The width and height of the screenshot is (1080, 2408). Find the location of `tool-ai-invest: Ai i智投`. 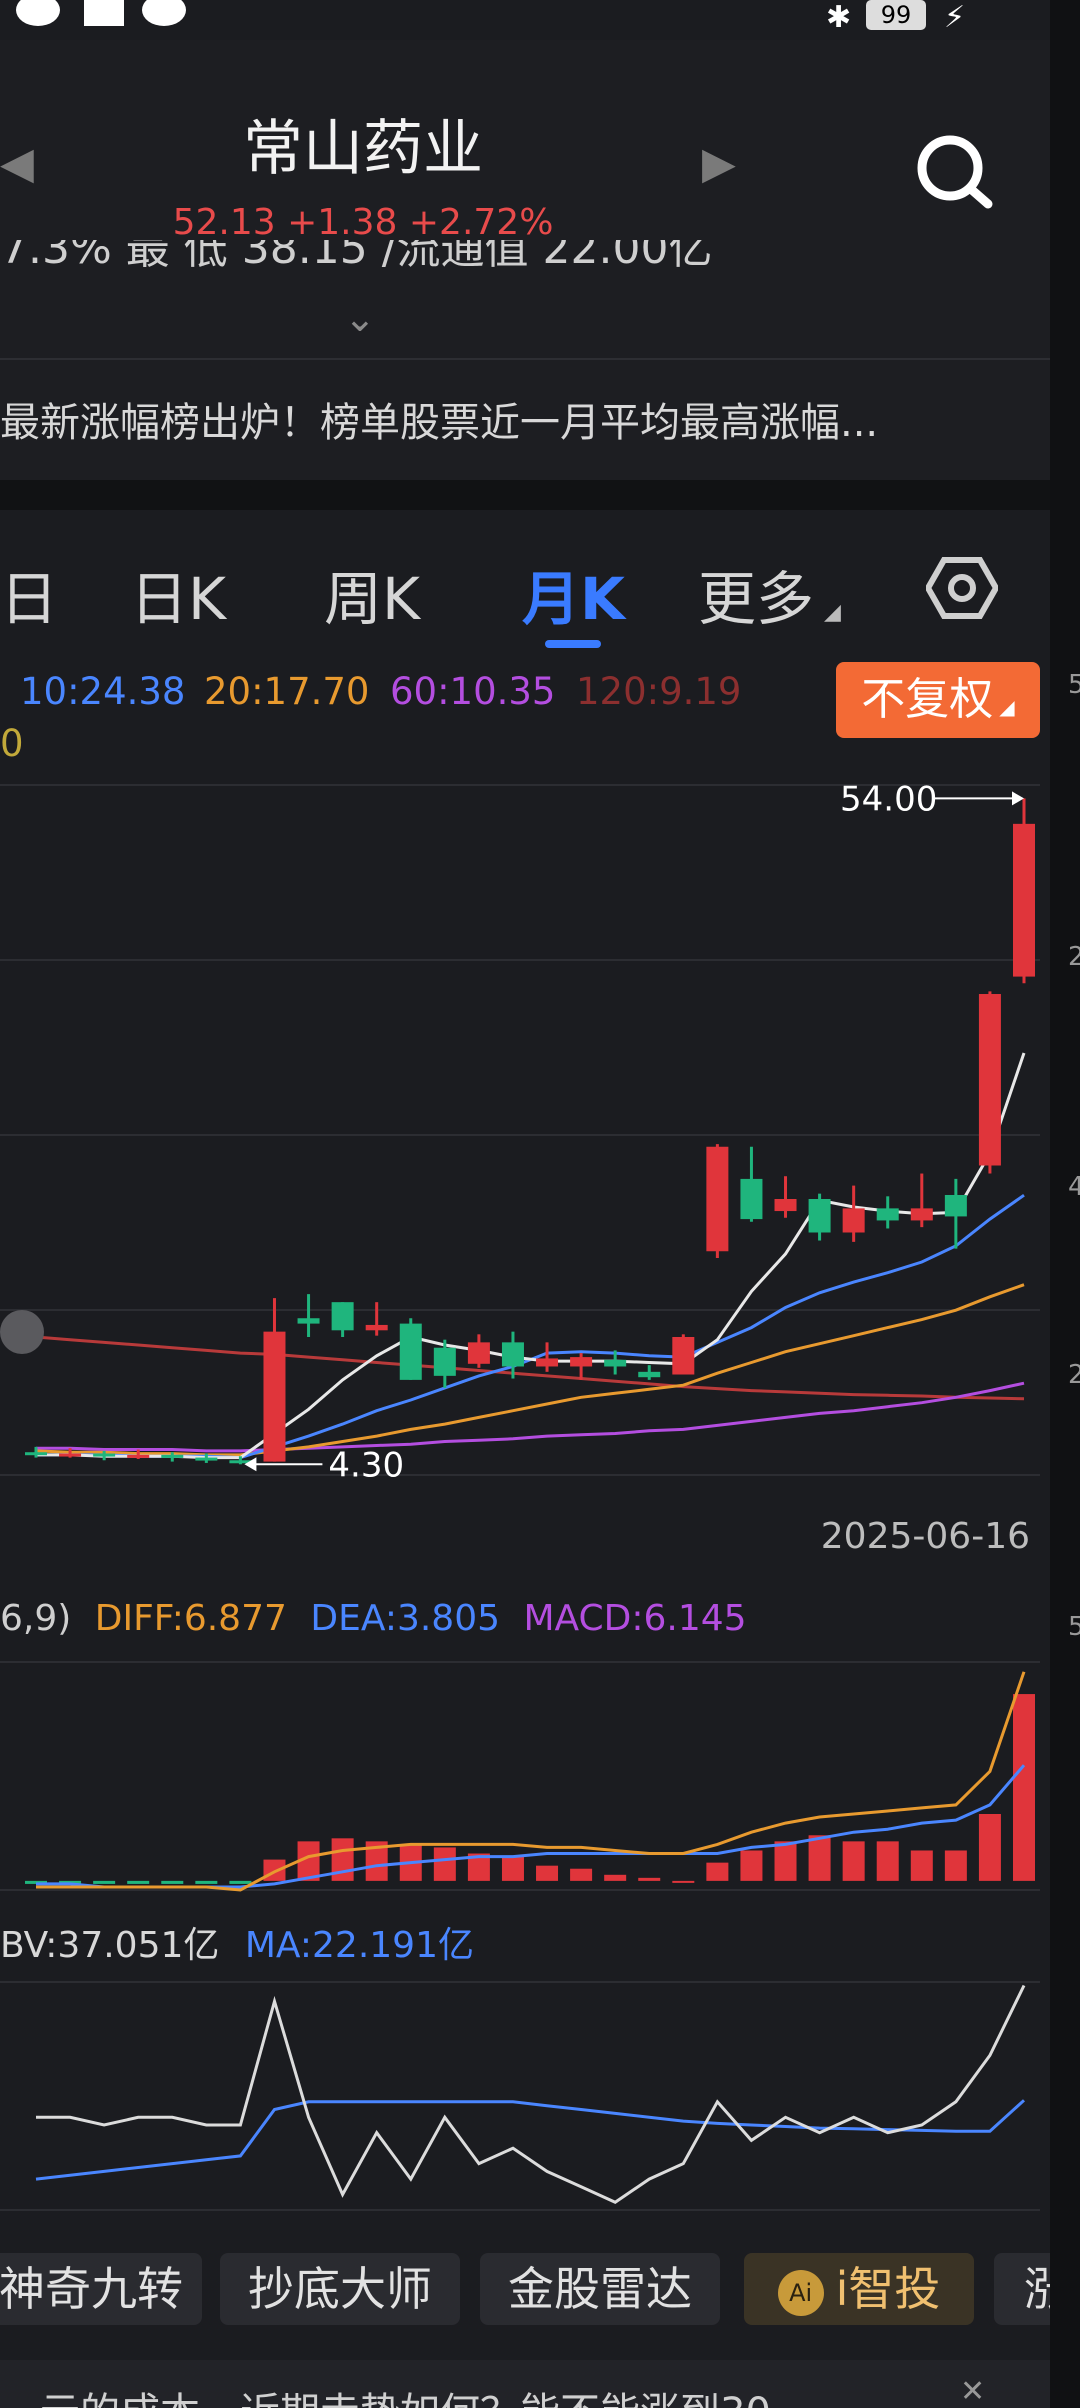

tool-ai-invest: Ai i智投 is located at coordinates (859, 2289).